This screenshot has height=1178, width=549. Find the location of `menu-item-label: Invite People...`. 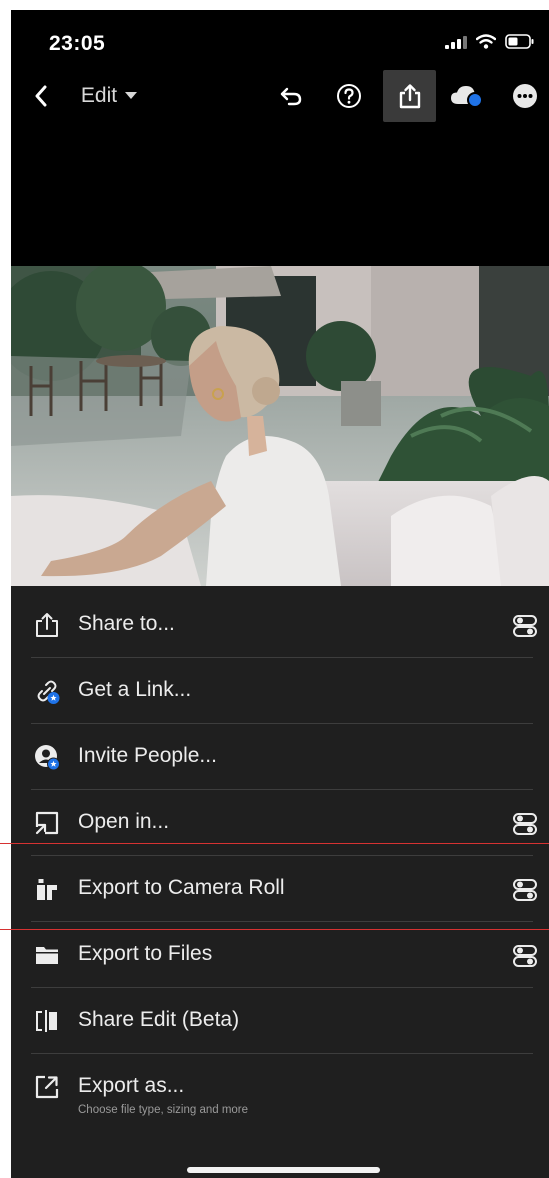

menu-item-label: Invite People... is located at coordinates (147, 755).